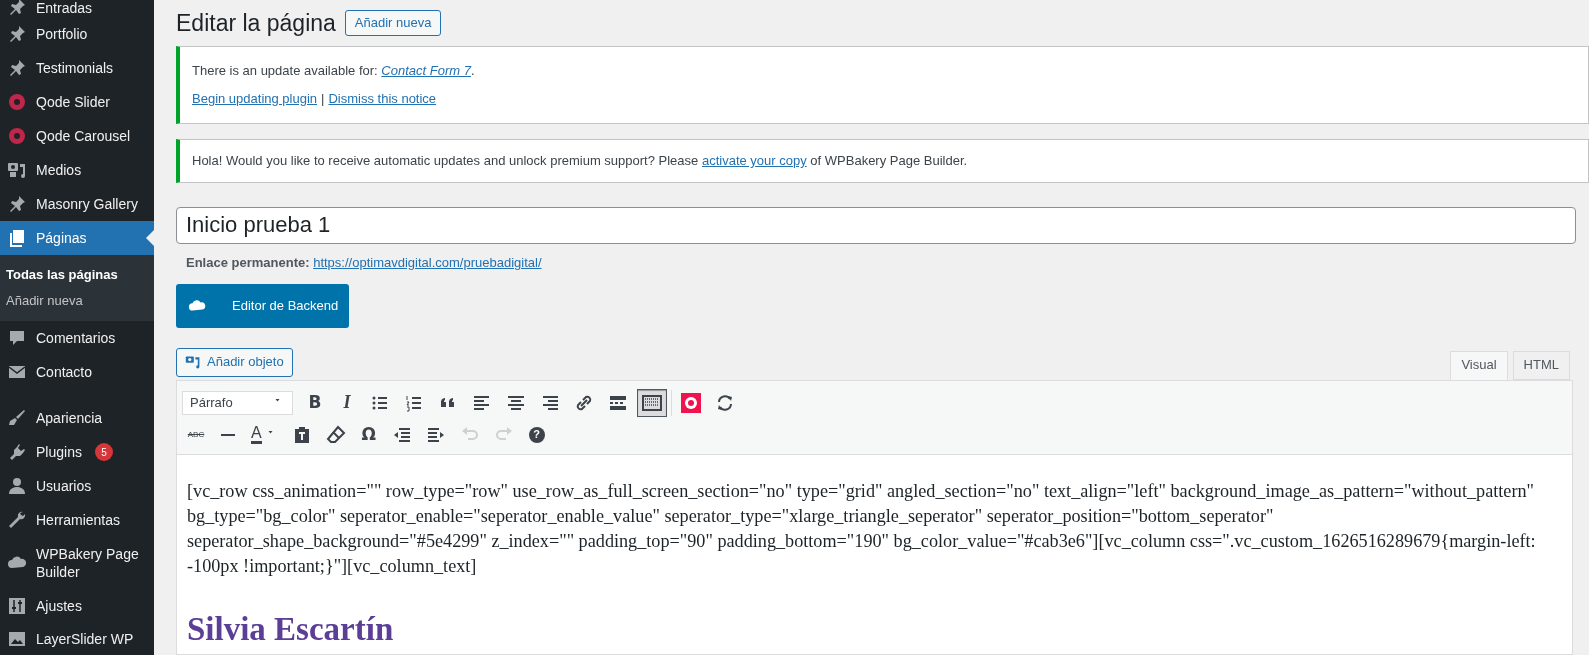 This screenshot has width=1589, height=655. Describe the element at coordinates (262, 306) in the screenshot. I see `backend-editor-button: Editor de Backend` at that location.